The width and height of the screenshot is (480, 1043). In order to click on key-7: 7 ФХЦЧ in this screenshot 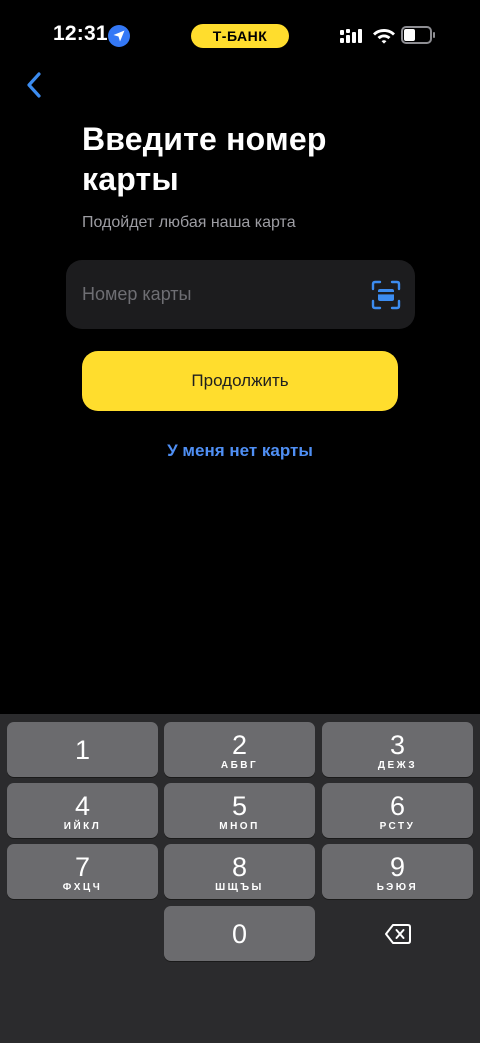, I will do `click(82, 871)`.